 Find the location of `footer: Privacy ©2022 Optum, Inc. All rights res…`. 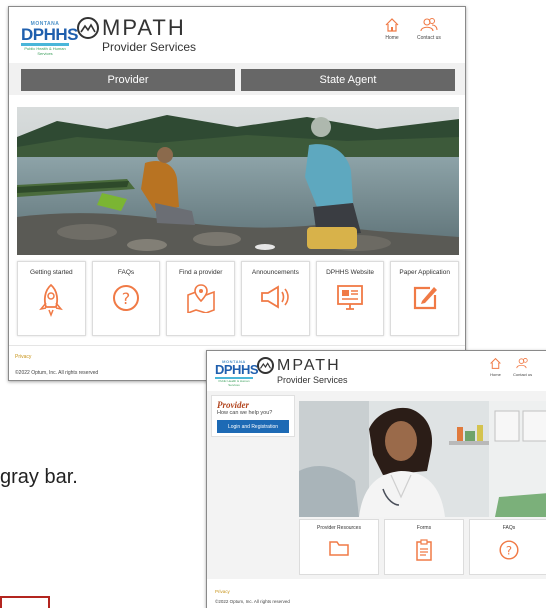

footer: Privacy ©2022 Optum, Inc. All rights res… is located at coordinates (376, 595).